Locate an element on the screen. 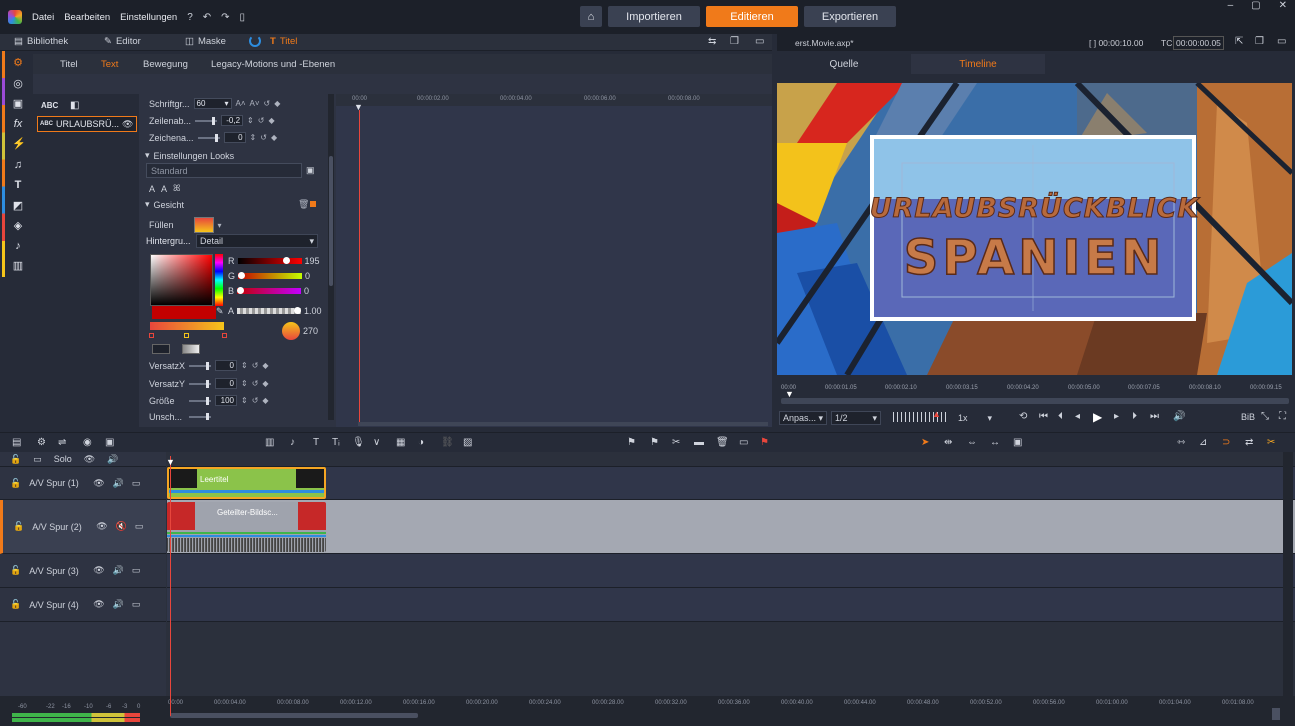  text-shadow-icon: ꕤ is located at coordinates (177, 188).